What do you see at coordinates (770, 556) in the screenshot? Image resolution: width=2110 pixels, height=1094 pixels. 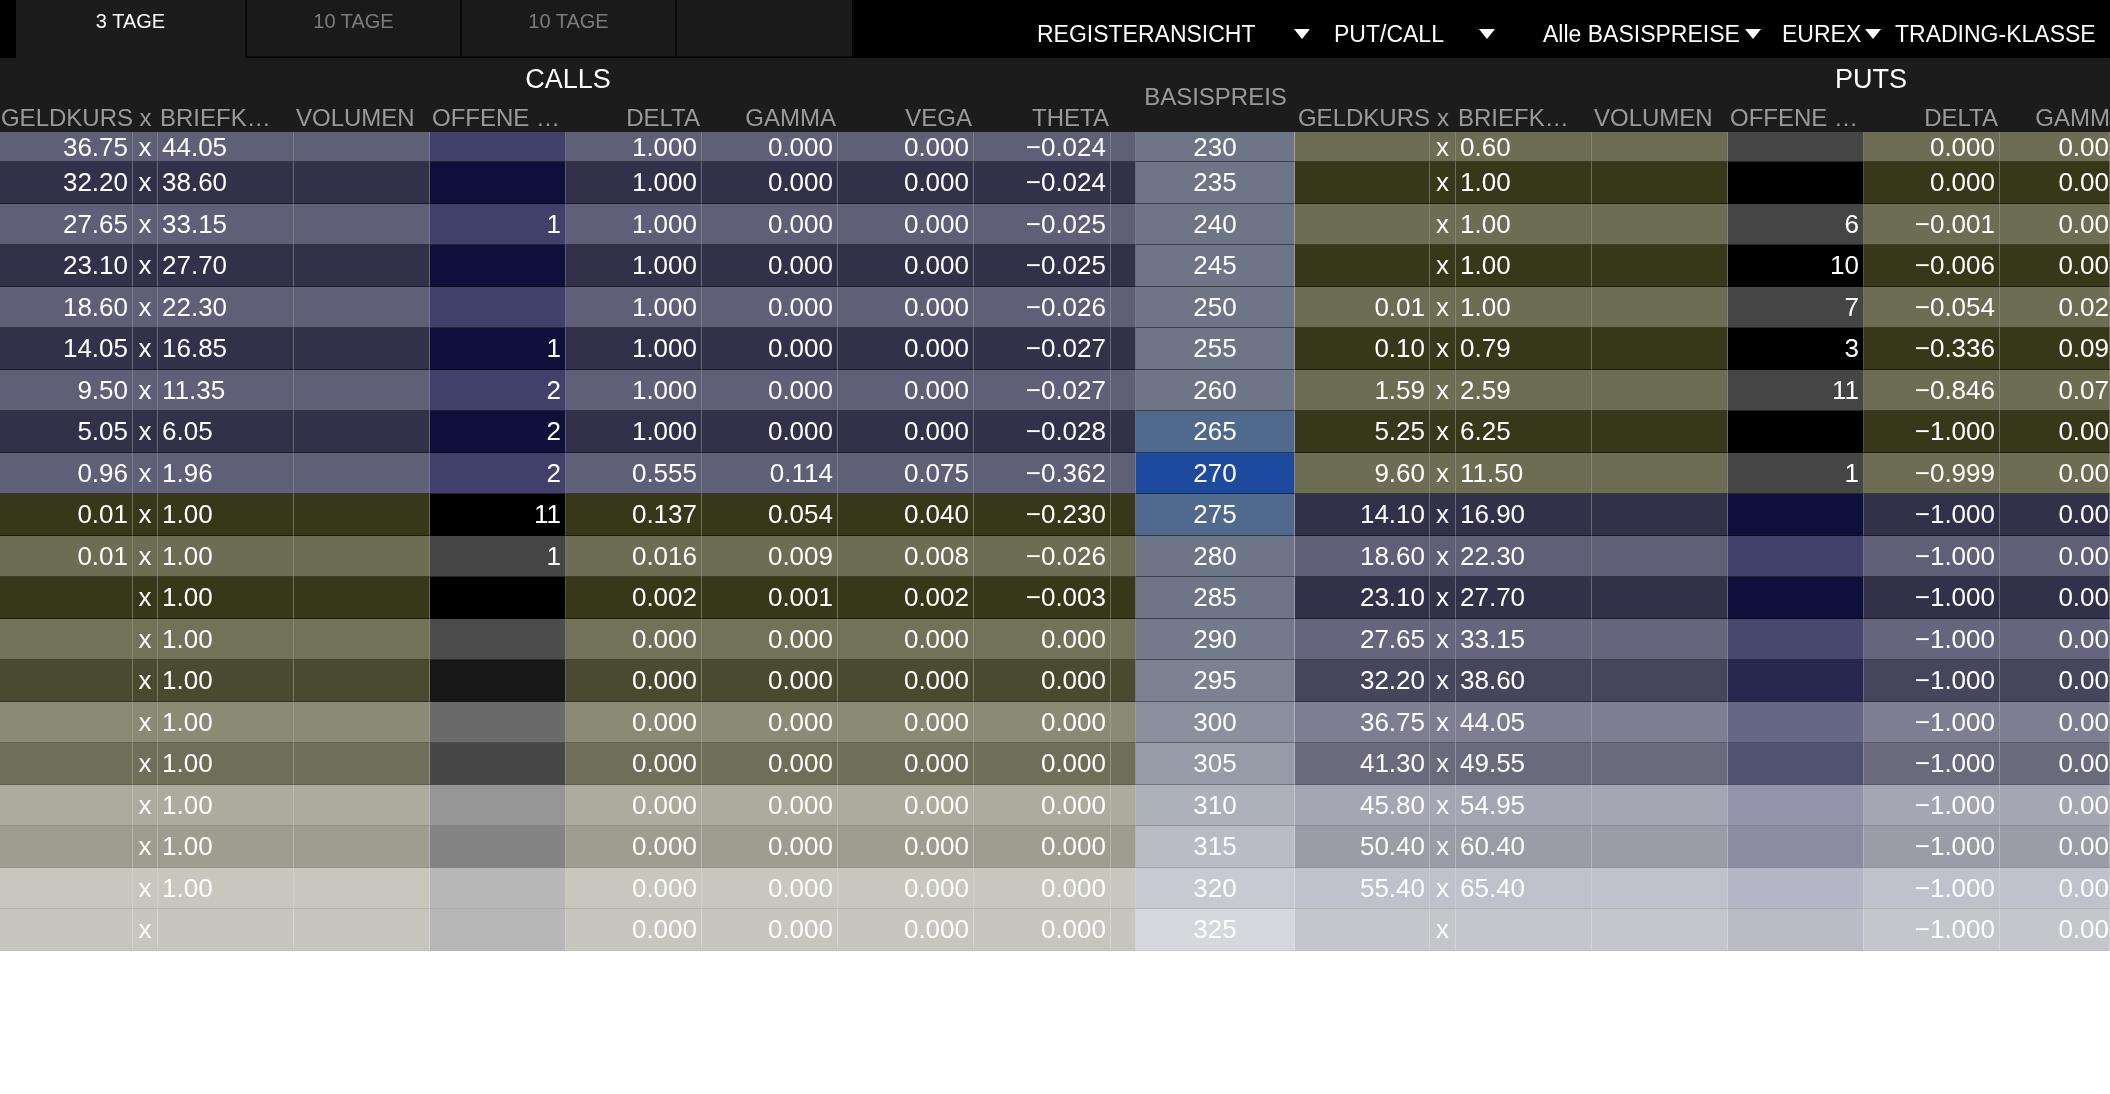 I see `table-cell: 0.009` at bounding box center [770, 556].